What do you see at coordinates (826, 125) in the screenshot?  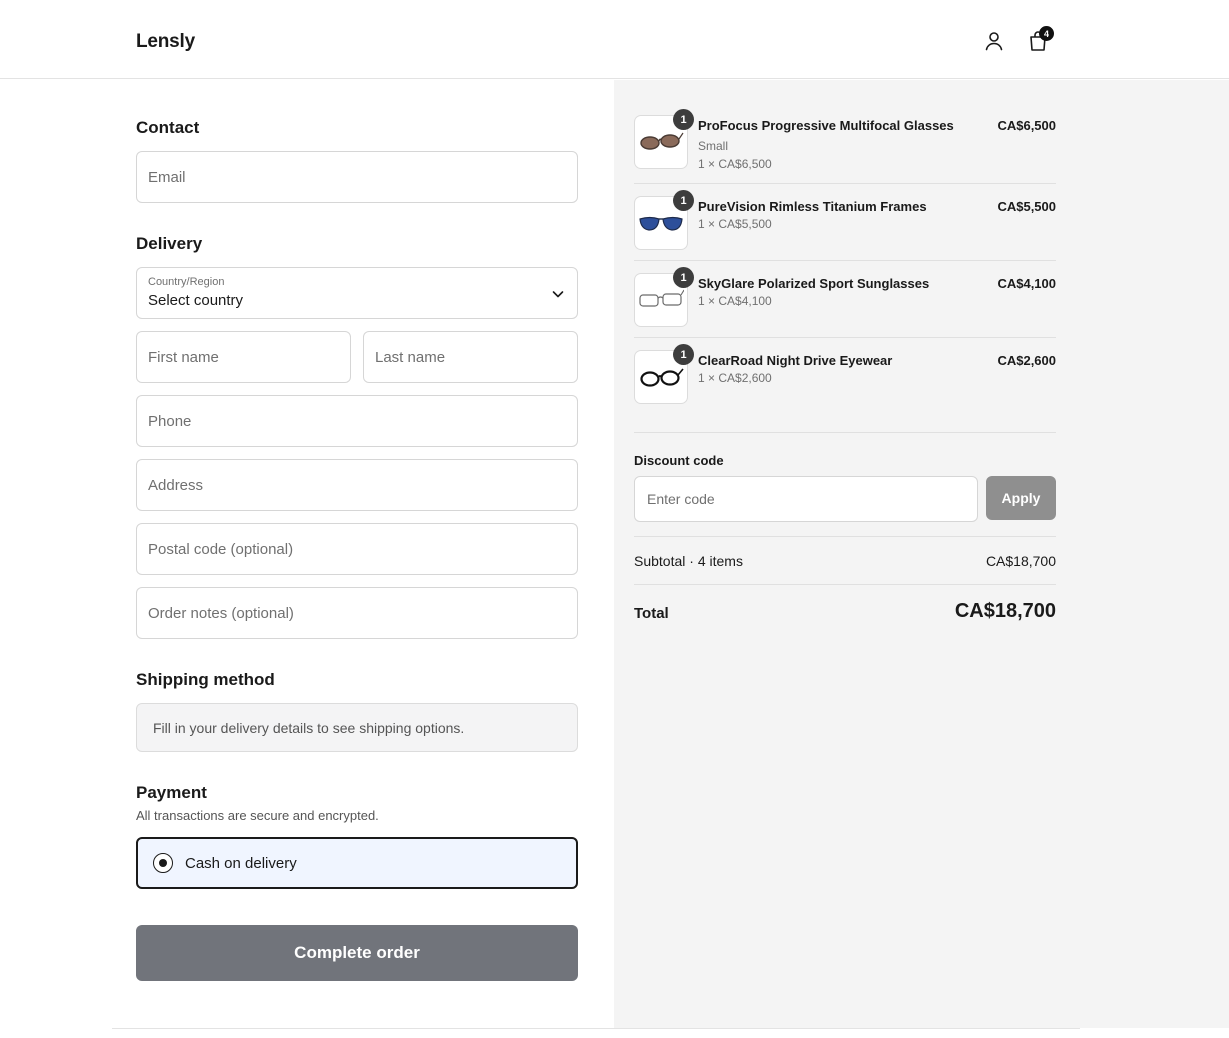 I see `item-name: ProFocus Progressive Multifocal Glasses` at bounding box center [826, 125].